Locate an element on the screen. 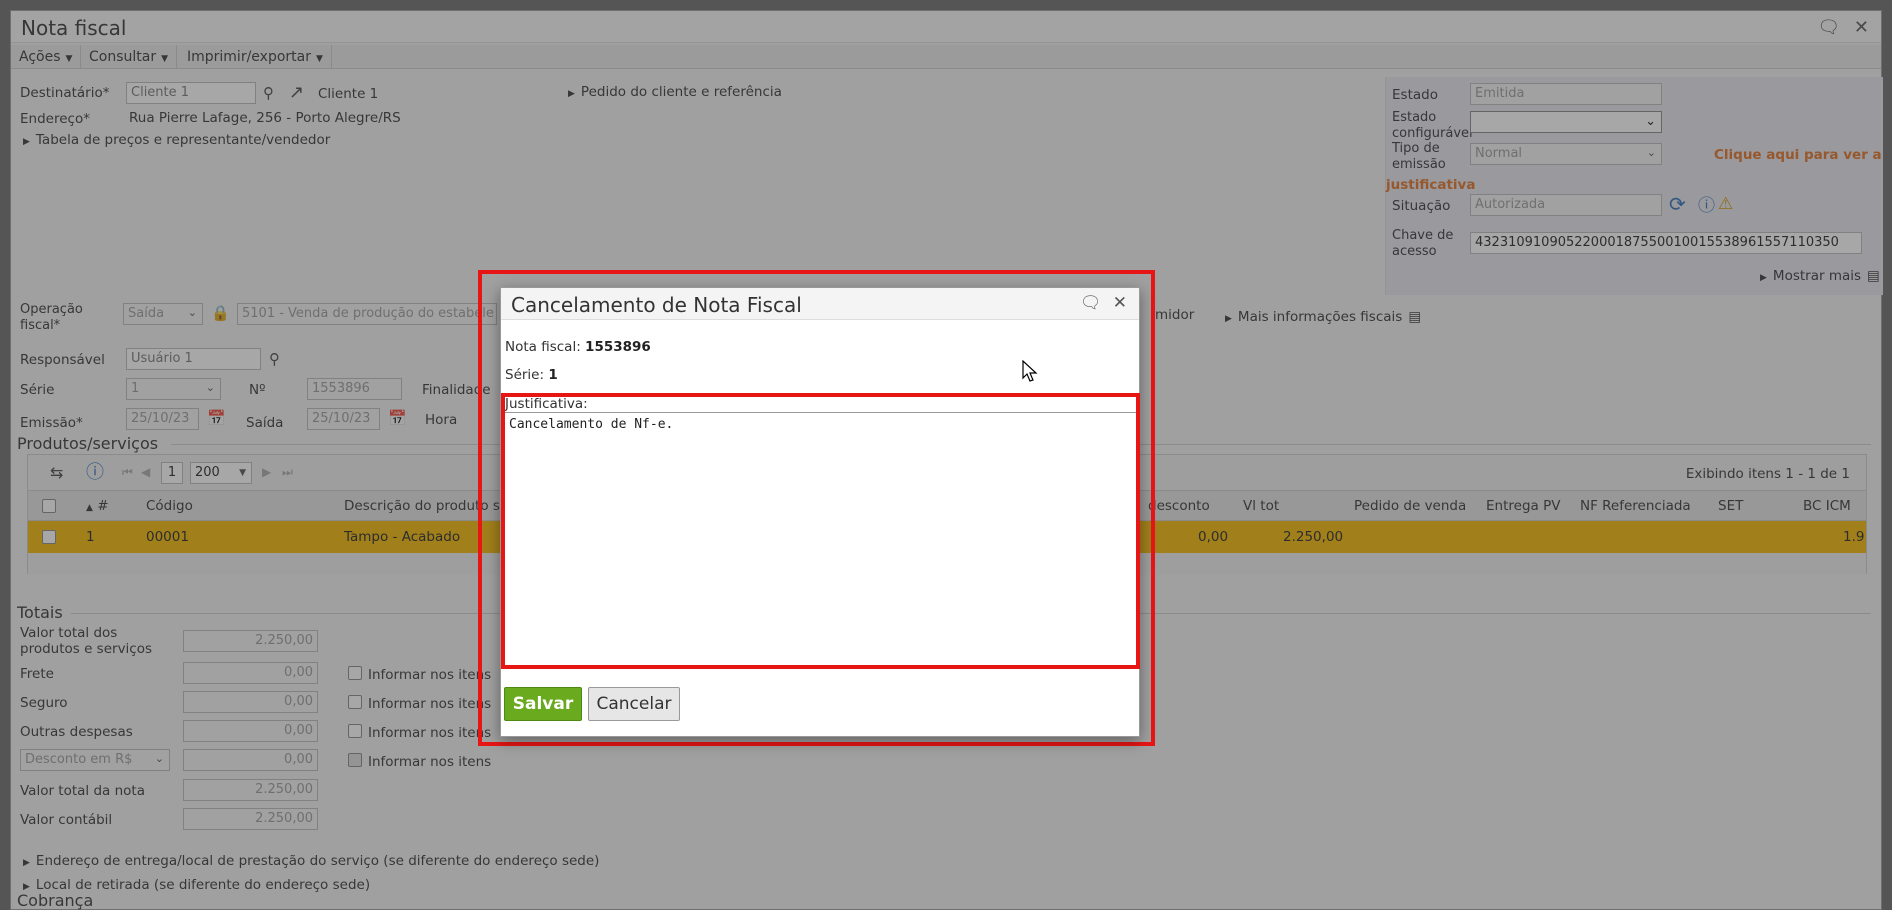  dialog-titlebar: Cancelamento de Nota Fiscal 🗨 ✕ is located at coordinates (820, 304).